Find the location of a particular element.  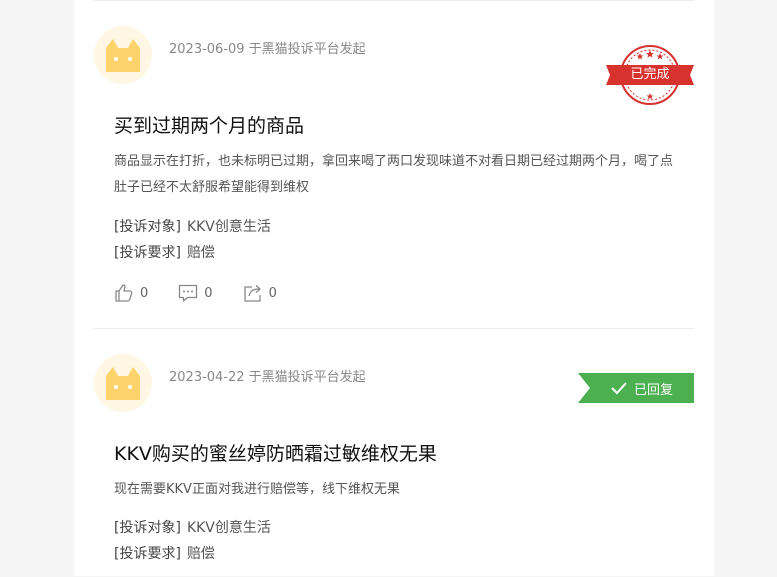

status-stamp-completed: 已完成 is located at coordinates (650, 76).